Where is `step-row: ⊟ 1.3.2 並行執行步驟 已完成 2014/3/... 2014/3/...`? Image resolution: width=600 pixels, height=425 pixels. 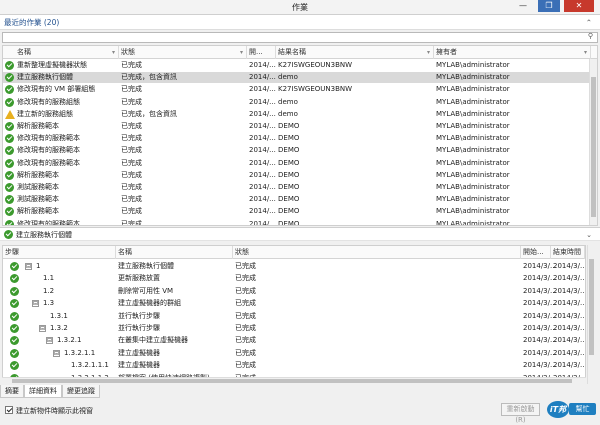 step-row: ⊟ 1.3.2 並行執行步驟 已完成 2014/3/... 2014/3/... is located at coordinates (294, 328).